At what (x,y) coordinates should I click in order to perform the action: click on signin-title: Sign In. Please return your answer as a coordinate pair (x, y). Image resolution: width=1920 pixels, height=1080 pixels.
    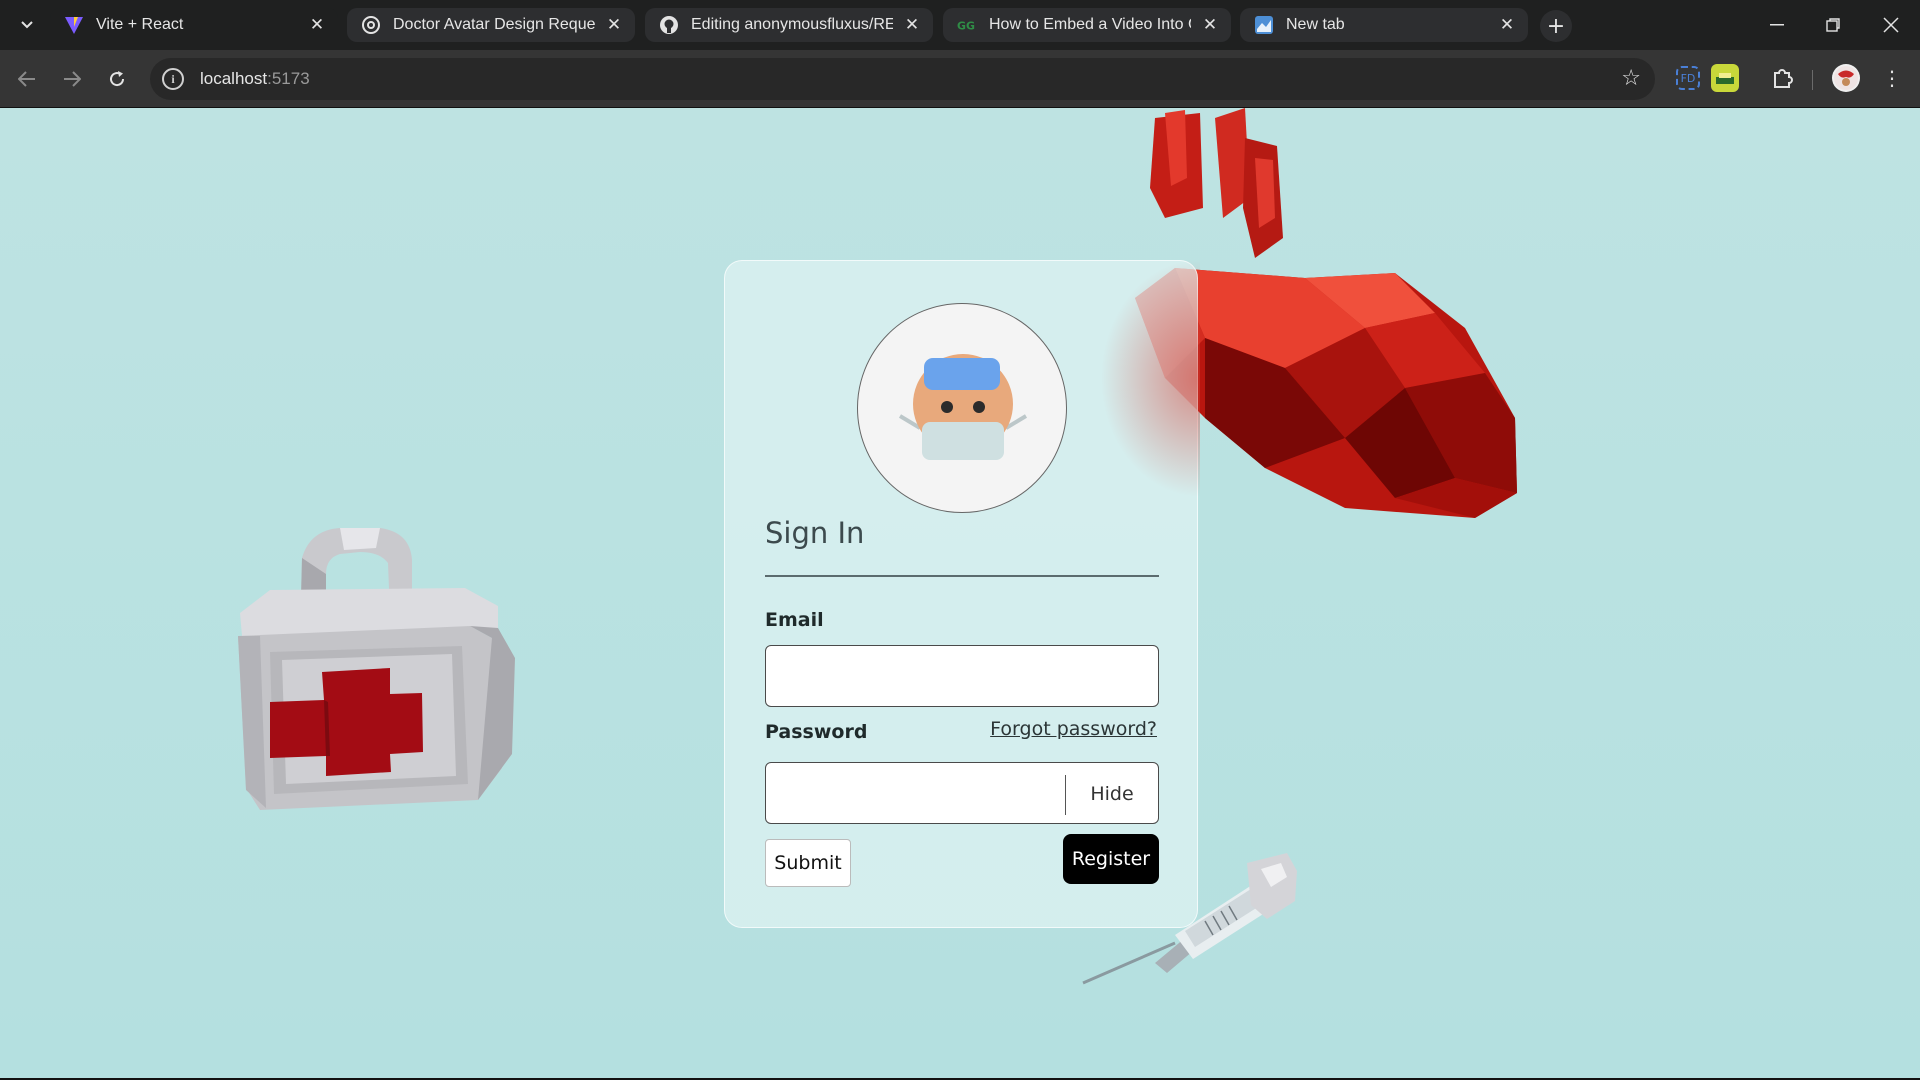
    Looking at the image, I should click on (815, 533).